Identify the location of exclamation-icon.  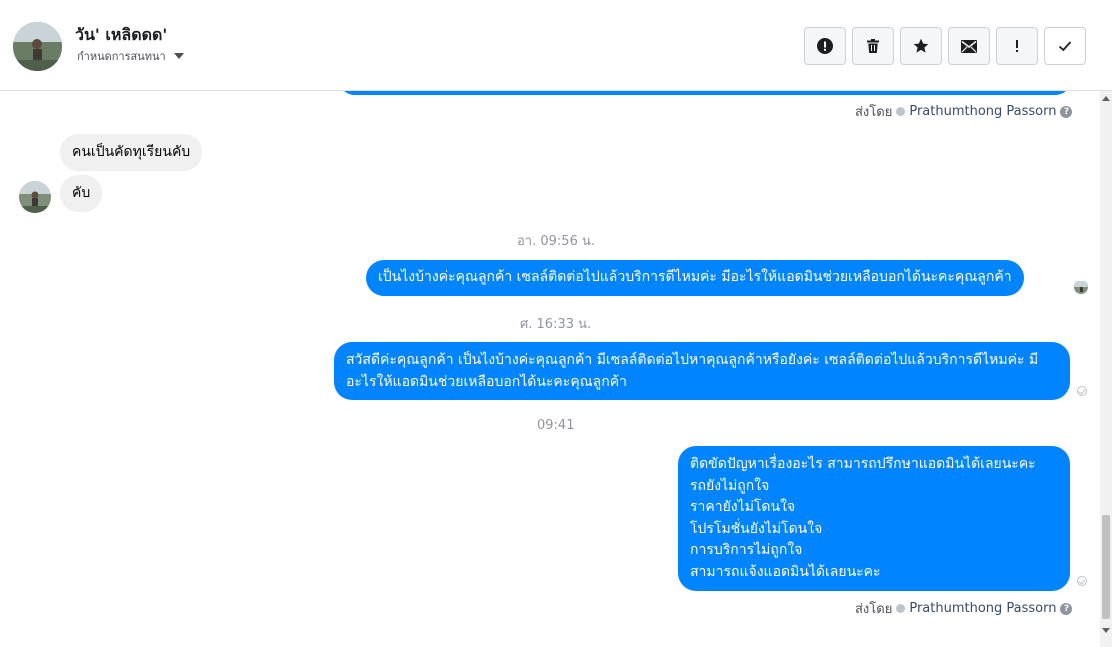
(1017, 46).